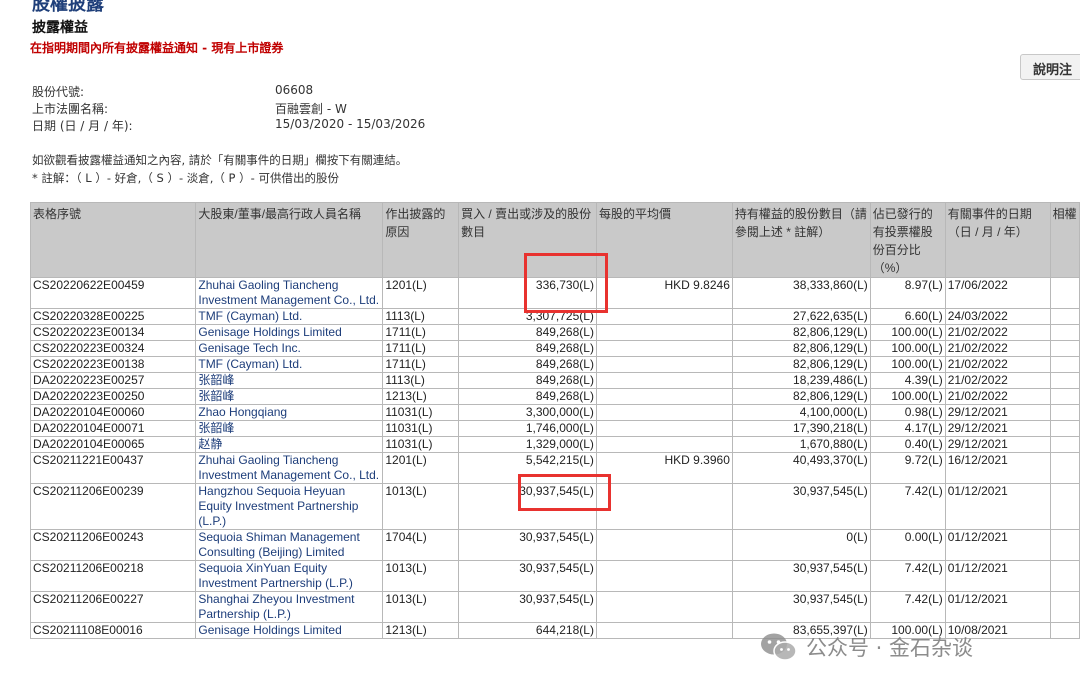 The image size is (1080, 691). I want to click on info-label: 上市法團名稱:, so click(70, 109).